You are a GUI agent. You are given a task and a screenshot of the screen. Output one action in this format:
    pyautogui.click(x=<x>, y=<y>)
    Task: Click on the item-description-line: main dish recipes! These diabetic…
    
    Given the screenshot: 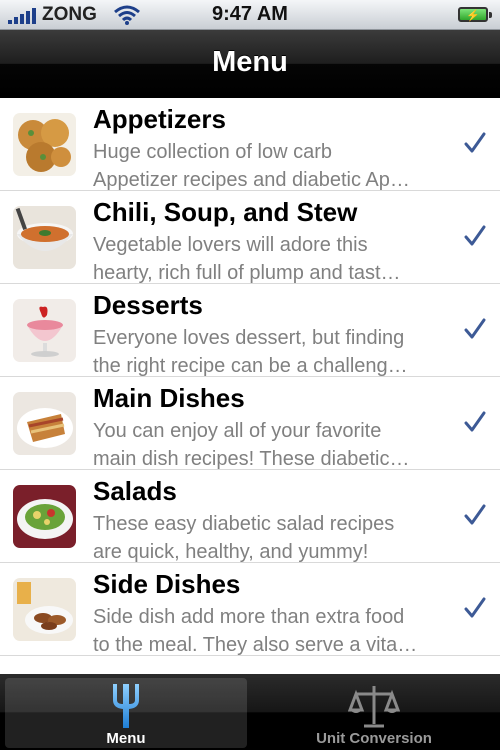 What is the action you would take?
    pyautogui.click(x=251, y=459)
    